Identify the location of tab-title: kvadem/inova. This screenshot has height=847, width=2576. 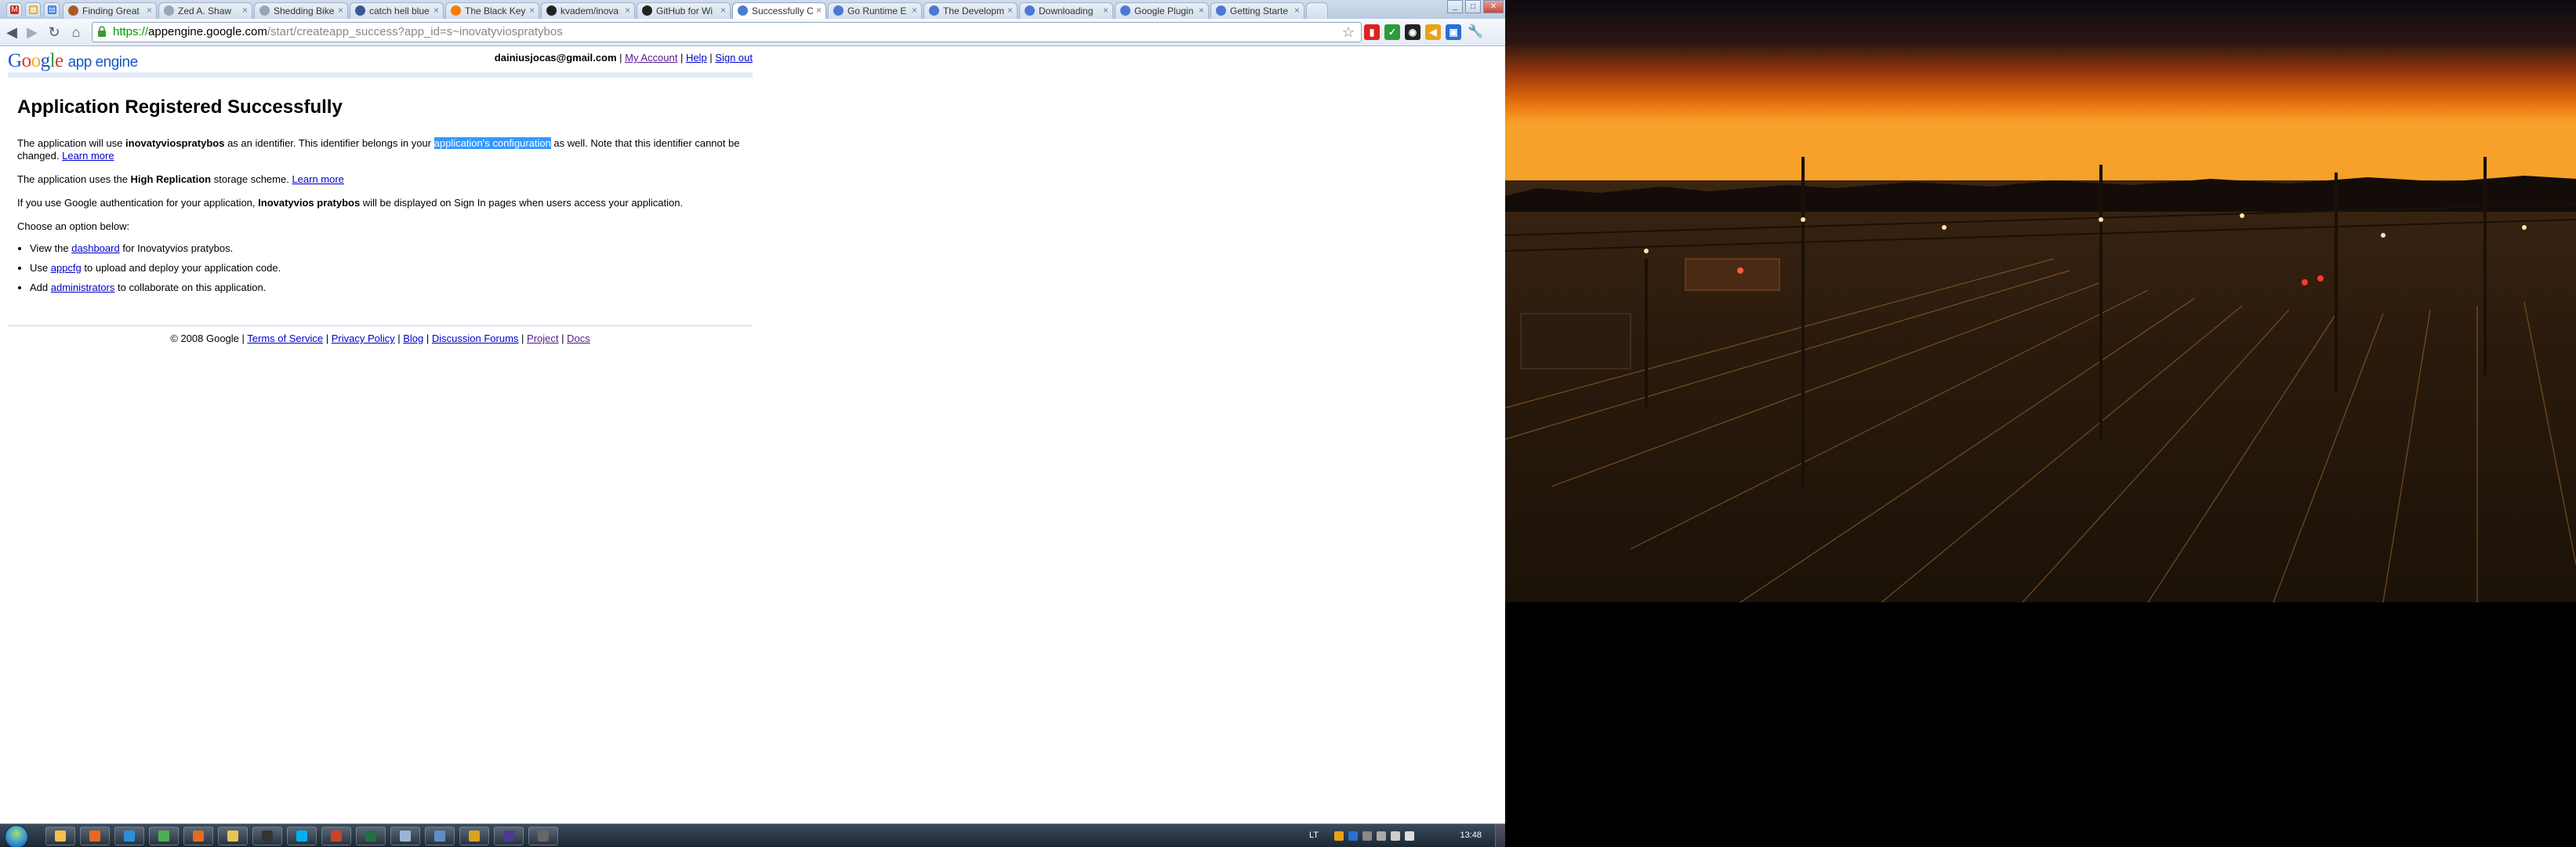
(590, 10).